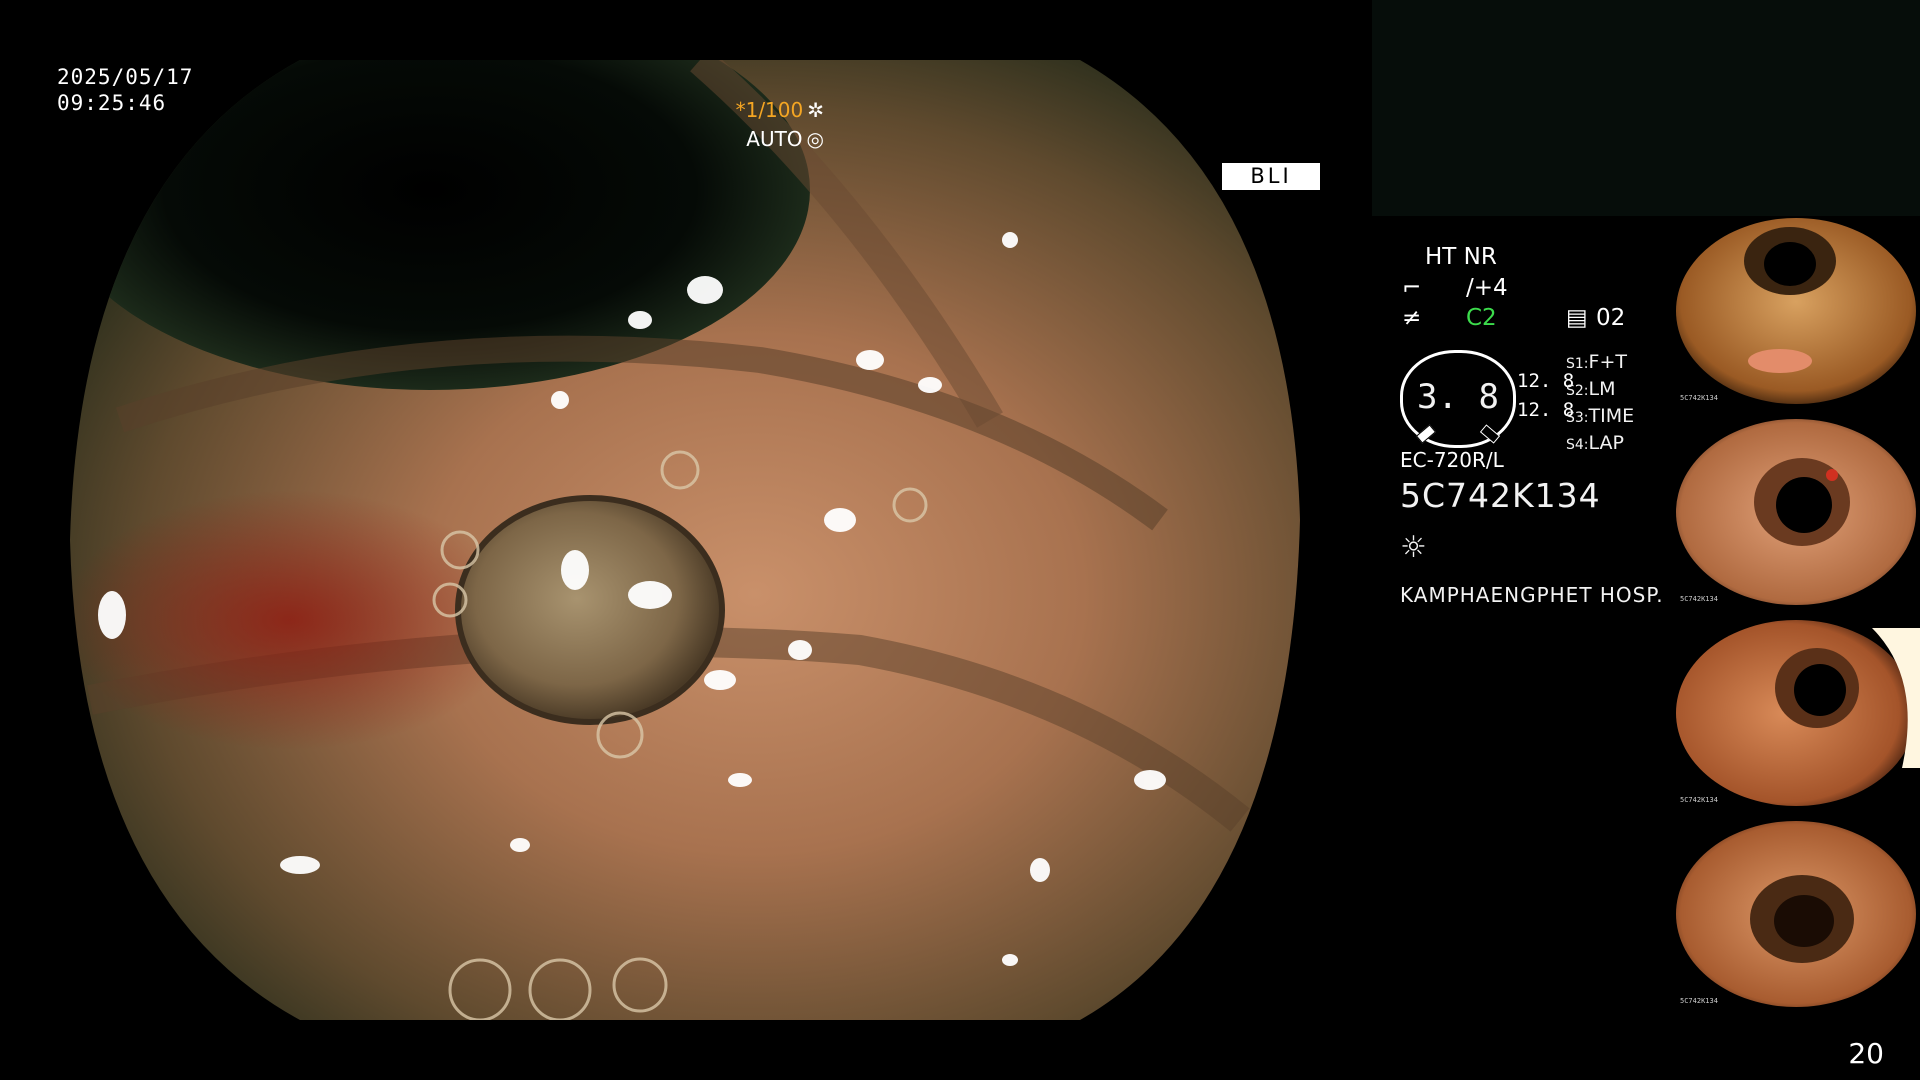  I want to click on switch-item: S4:LAP, so click(1595, 443).